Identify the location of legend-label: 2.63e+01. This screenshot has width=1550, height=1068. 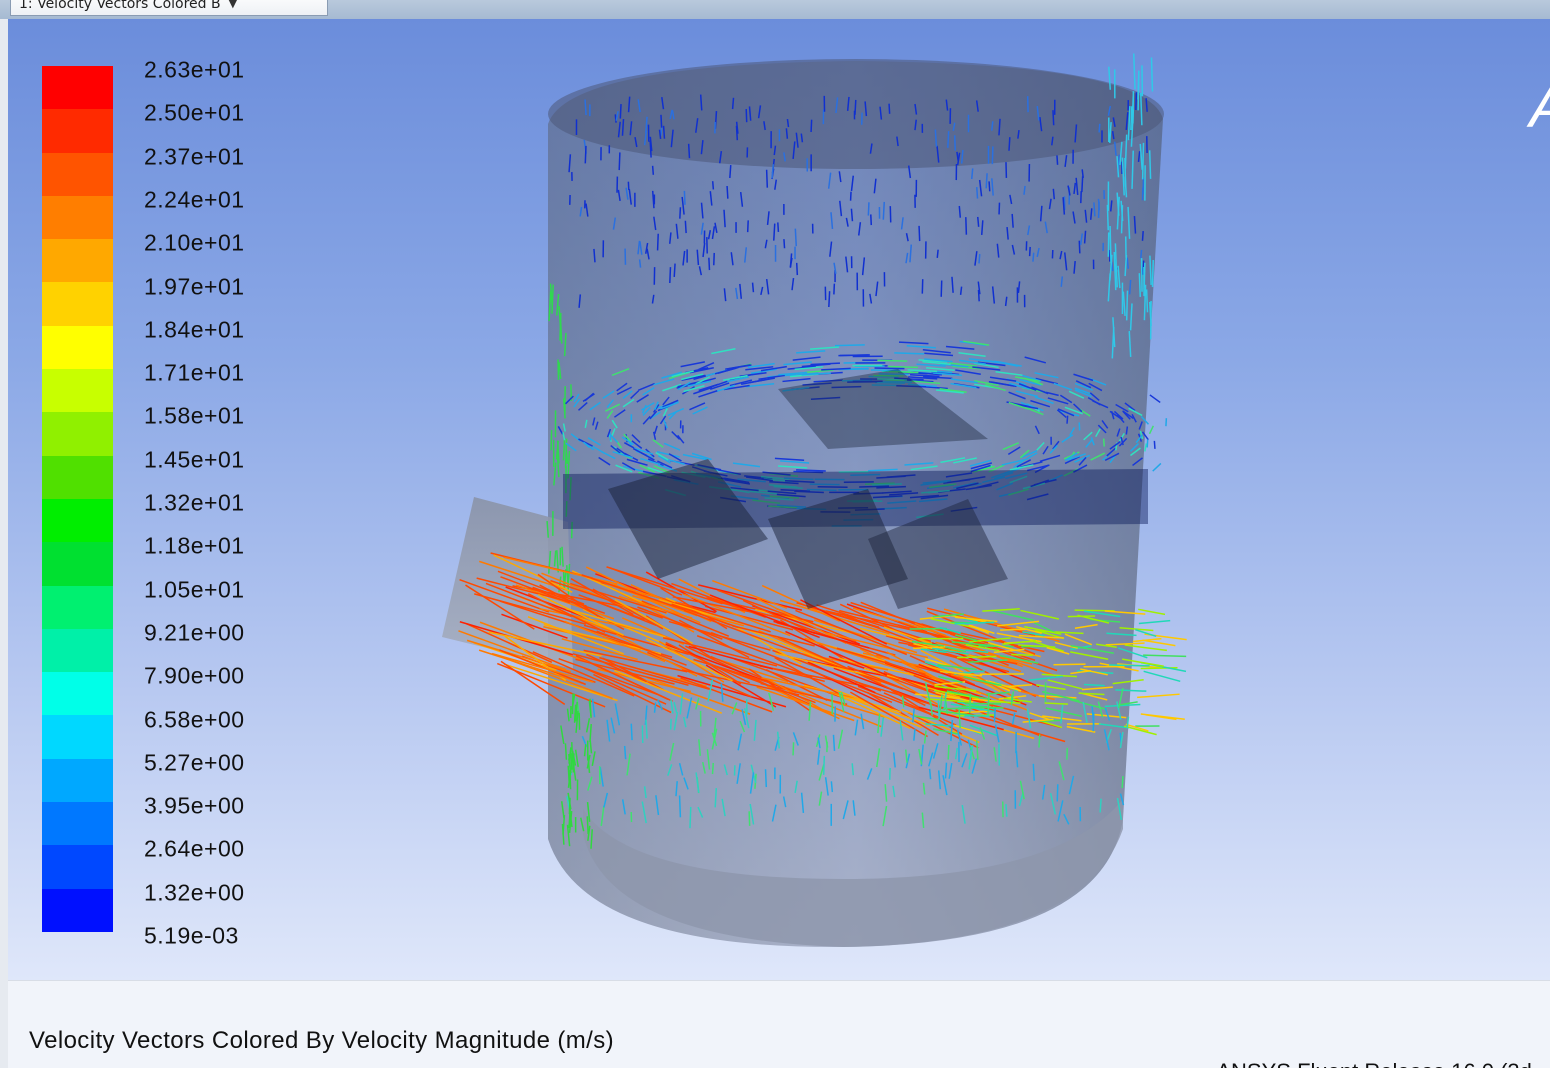
(194, 69).